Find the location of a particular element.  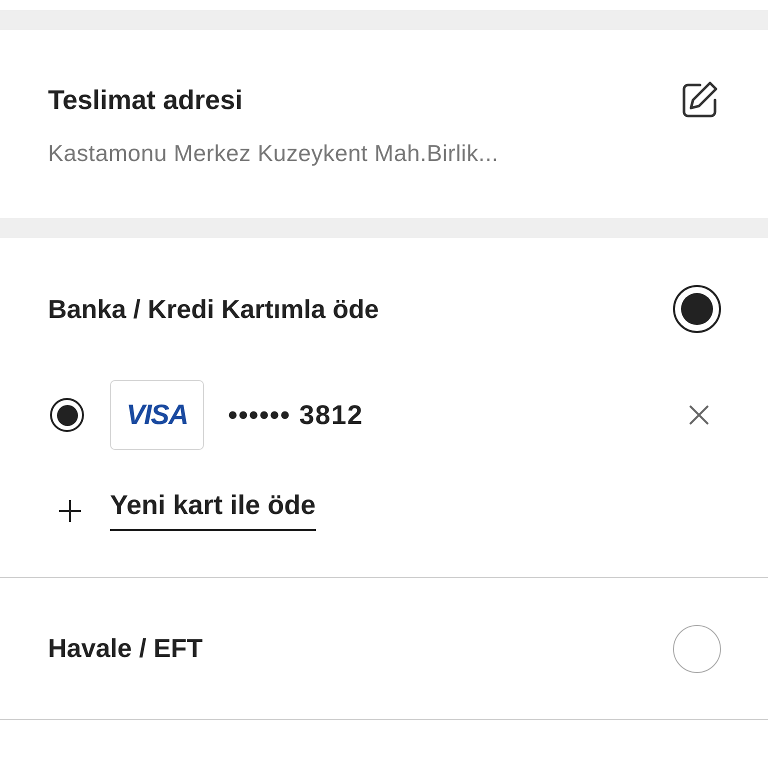

add-card-link: Yeni kart ile öde is located at coordinates (213, 510).